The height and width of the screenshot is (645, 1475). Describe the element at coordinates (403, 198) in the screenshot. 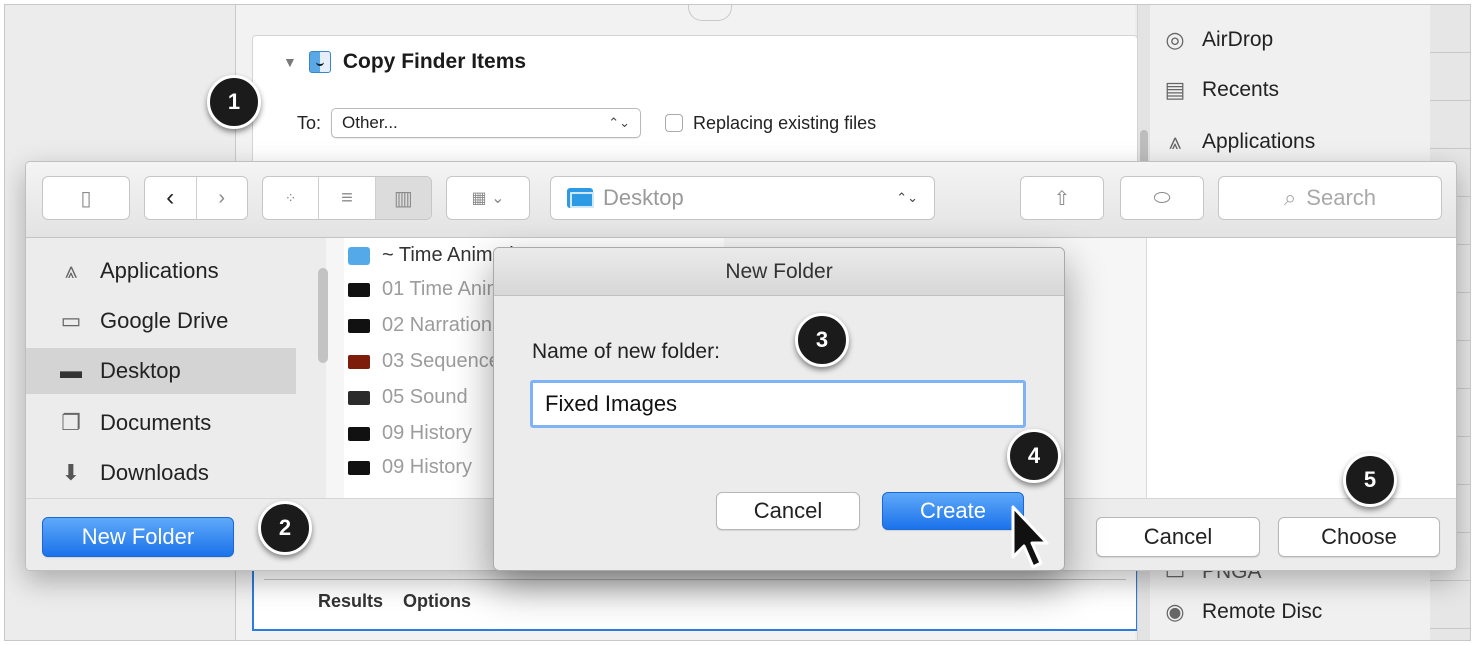

I see `column-view-icon: ▥` at that location.